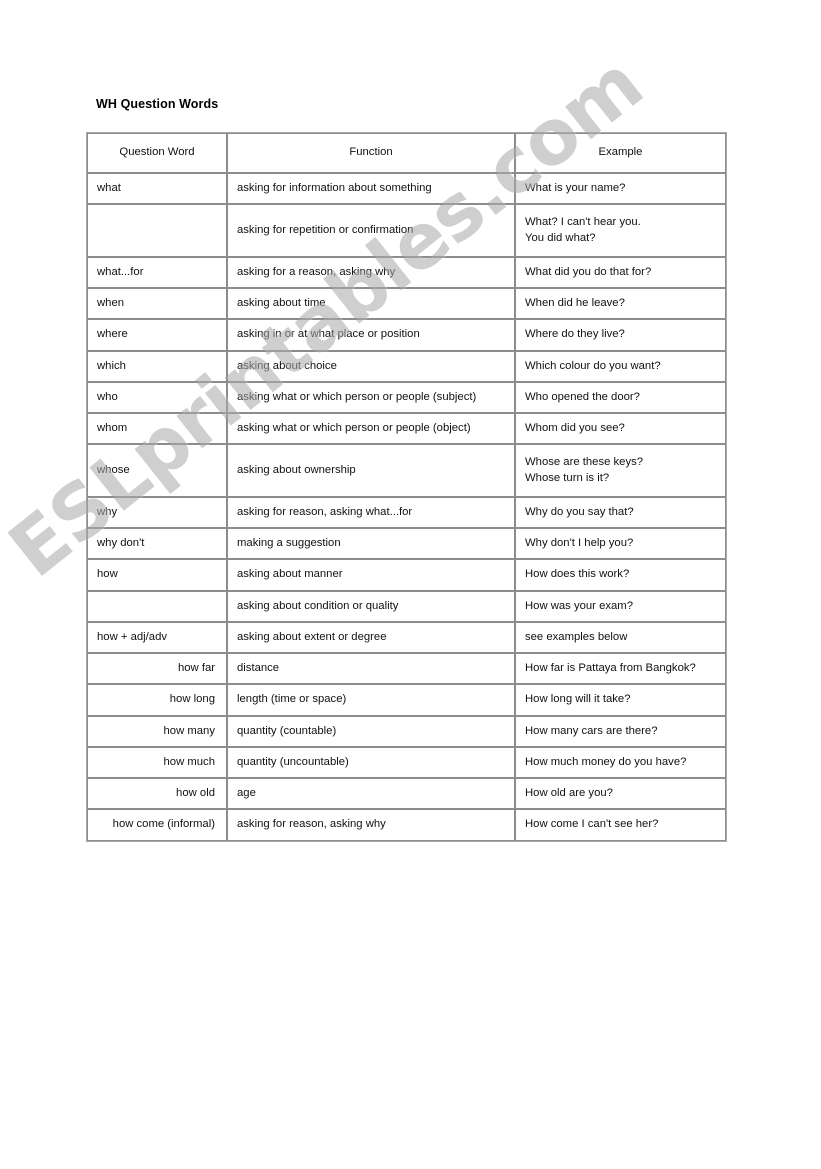  What do you see at coordinates (591, 730) in the screenshot?
I see `example-line: How many cars are there?` at bounding box center [591, 730].